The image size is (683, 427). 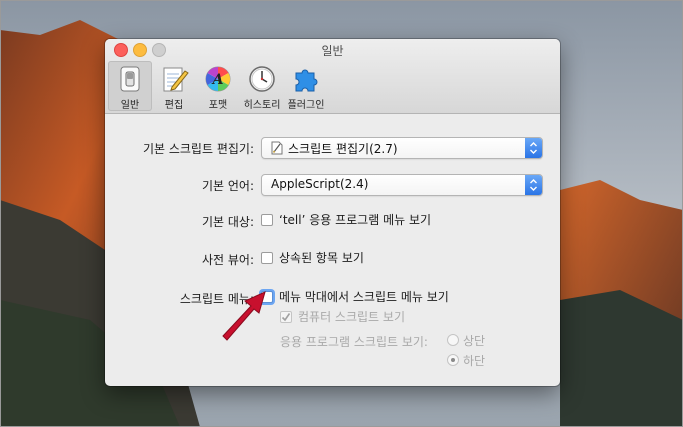 I want to click on color-wheel-icon: A, so click(x=218, y=79).